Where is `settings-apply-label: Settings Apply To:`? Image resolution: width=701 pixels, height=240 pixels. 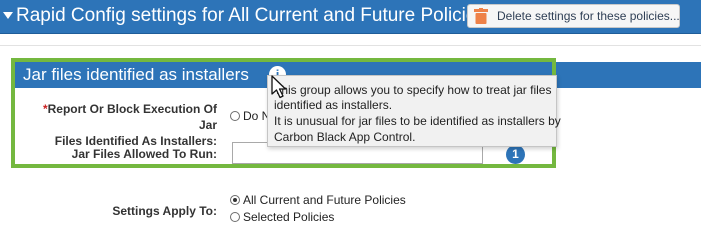 settings-apply-label: Settings Apply To: is located at coordinates (119, 211).